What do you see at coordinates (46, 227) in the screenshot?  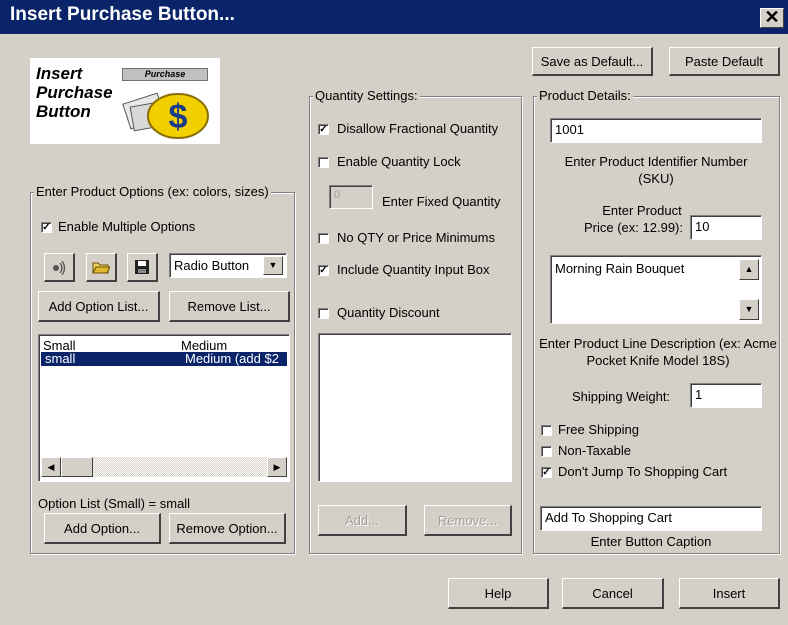 I see `enable-multiple-options-checkbox: ✓` at bounding box center [46, 227].